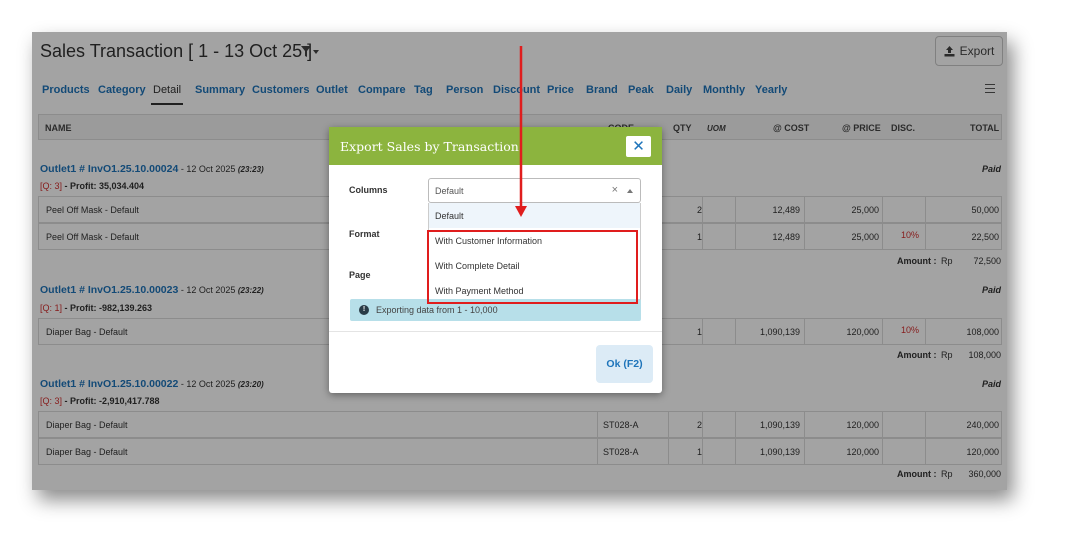 Image resolution: width=1072 pixels, height=556 pixels. Describe the element at coordinates (532, 267) in the screenshot. I see `highlight-box` at that location.